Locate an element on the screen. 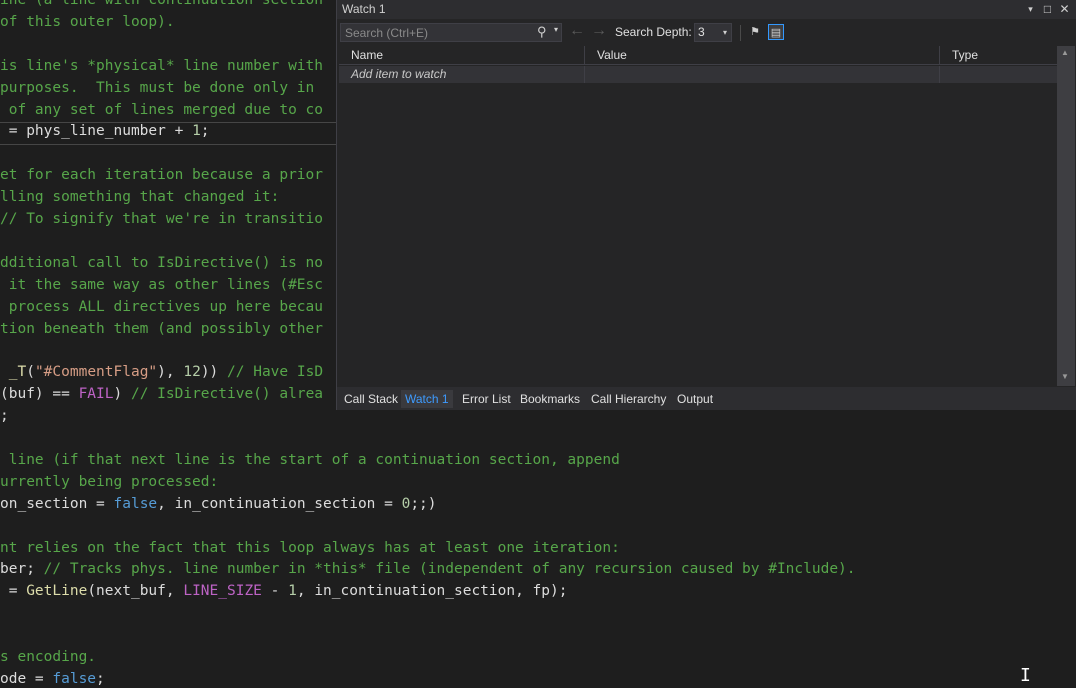 This screenshot has width=1076, height=688. code-token: , in_continuation_section, fp); is located at coordinates (432, 591).